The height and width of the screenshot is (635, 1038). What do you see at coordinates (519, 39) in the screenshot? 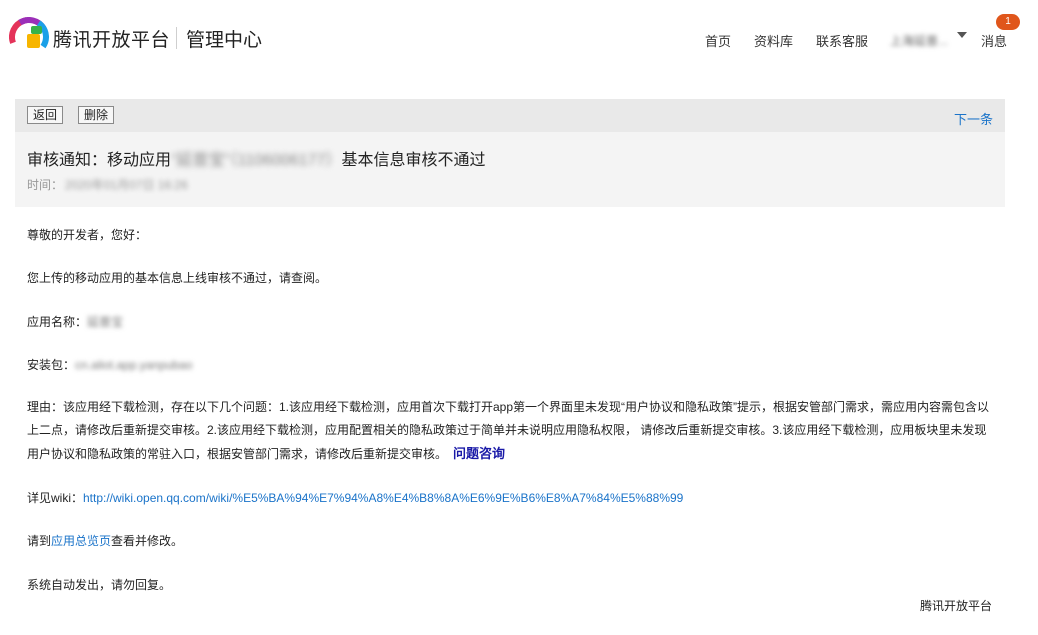
I see `top-header: 腾讯开放平台 管理中心 首页 资料库 联系客服 上海延普... 消息 1` at bounding box center [519, 39].